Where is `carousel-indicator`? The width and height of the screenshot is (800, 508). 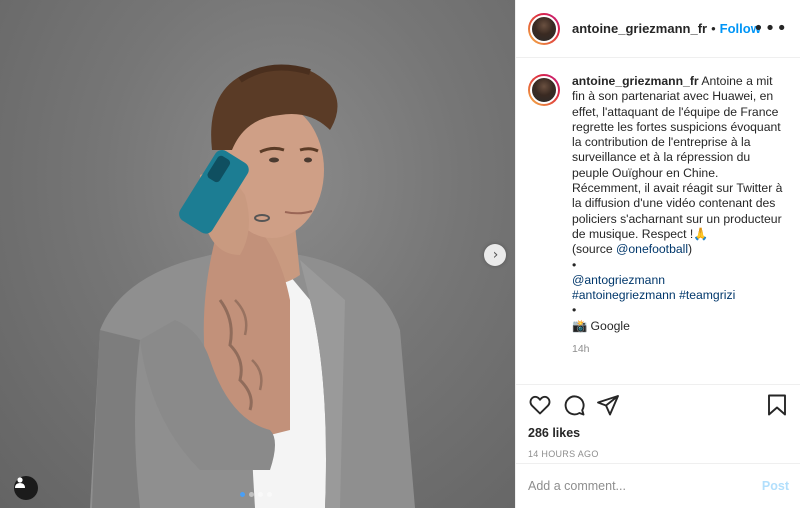
carousel-indicator is located at coordinates (256, 494).